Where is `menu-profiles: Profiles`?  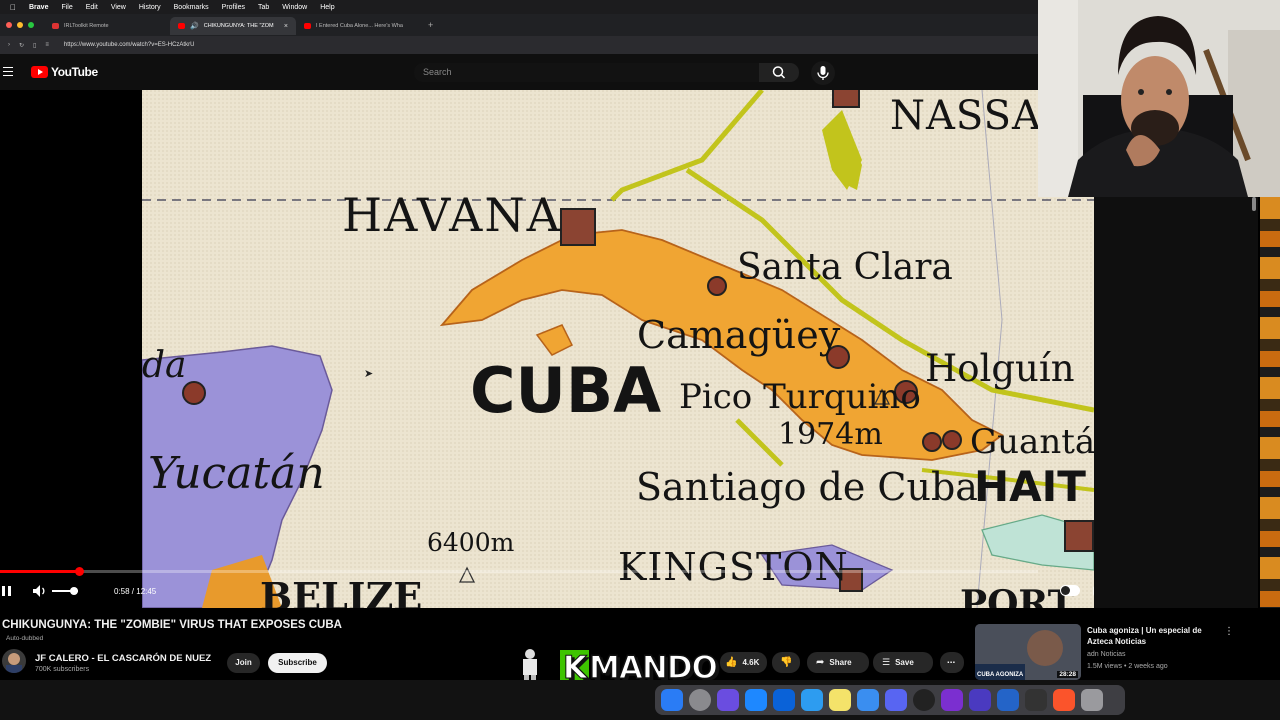
menu-profiles: Profiles is located at coordinates (233, 7).